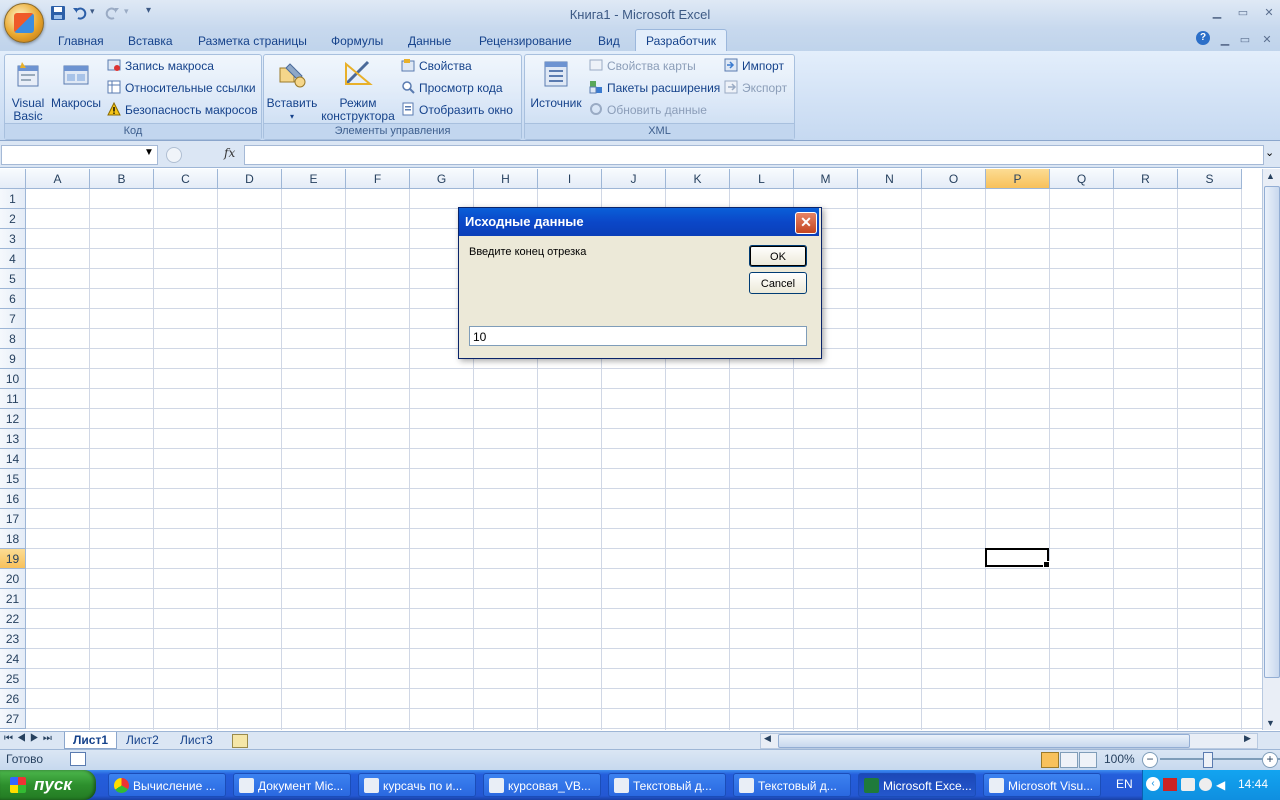  What do you see at coordinates (13, 399) in the screenshot?
I see `row-header: 11` at bounding box center [13, 399].